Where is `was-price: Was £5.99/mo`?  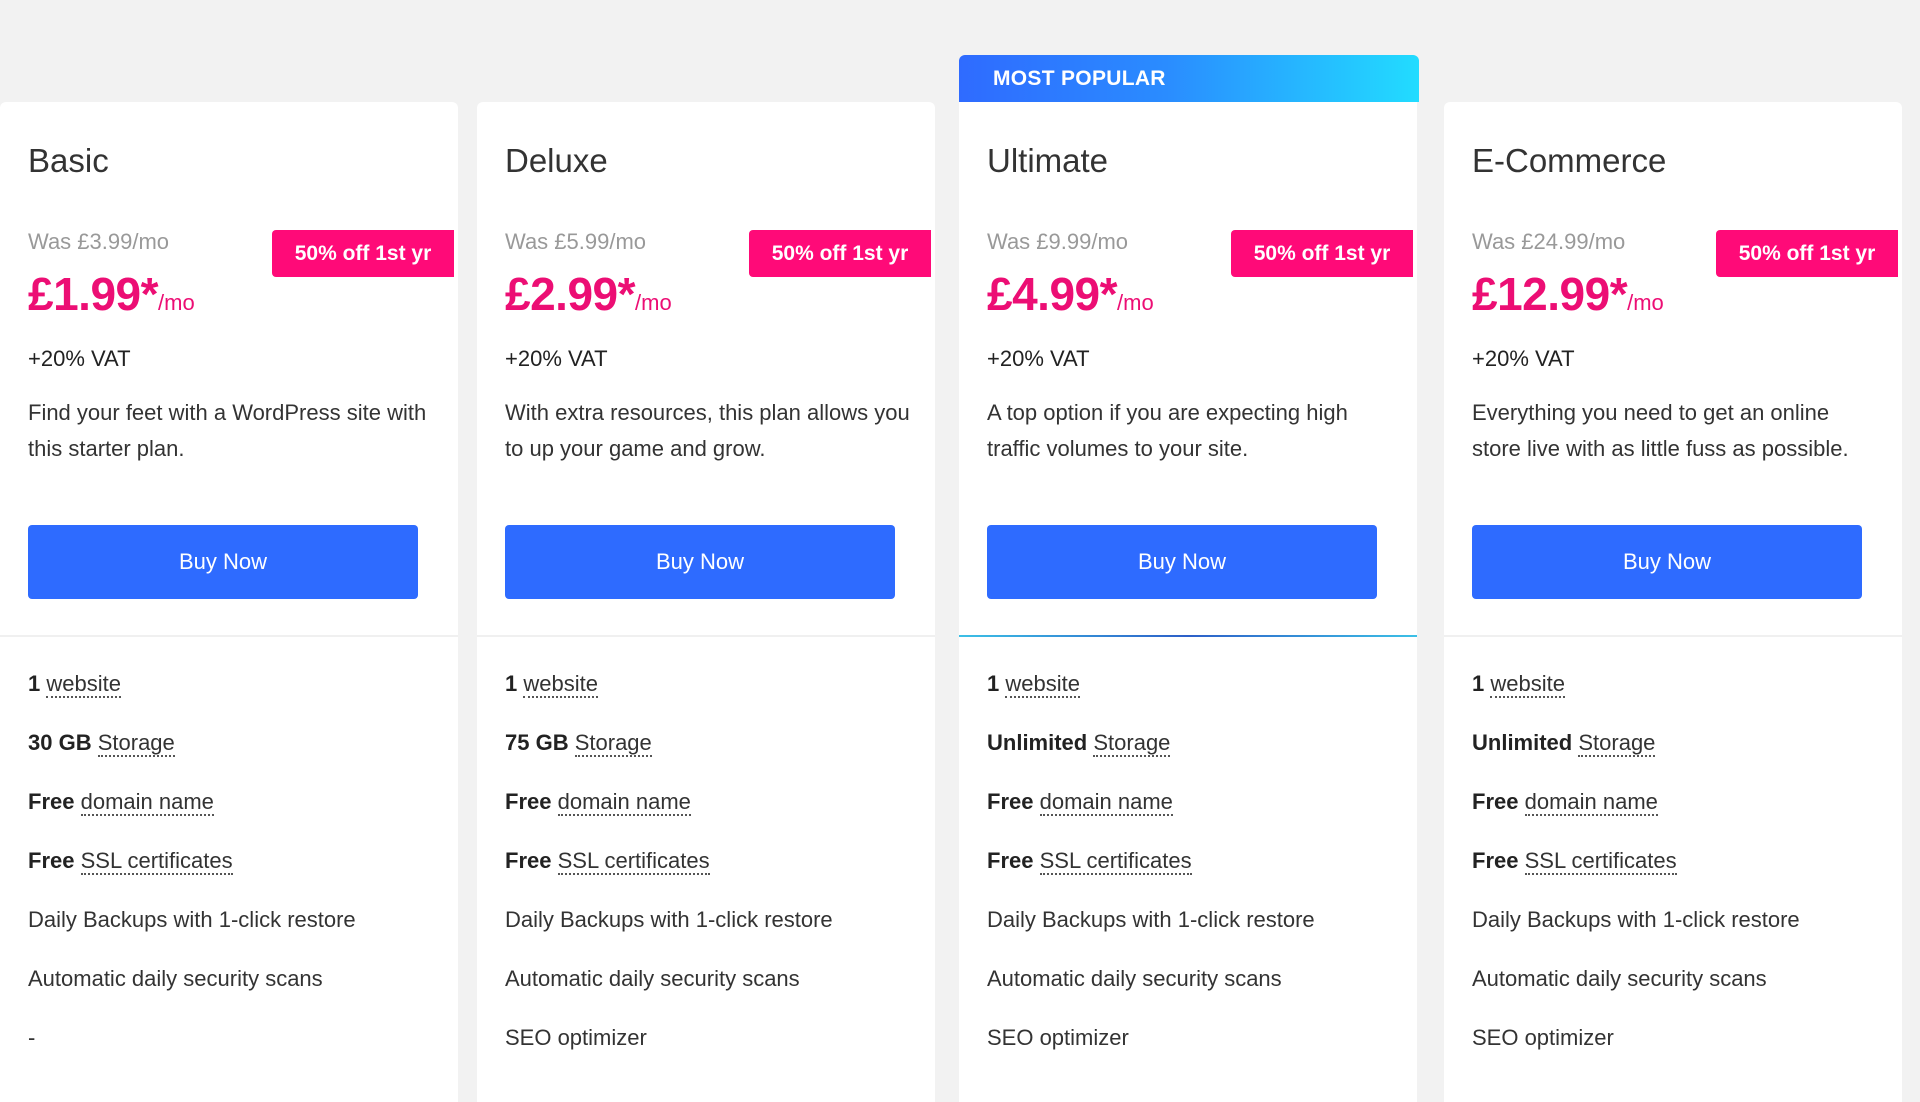 was-price: Was £5.99/mo is located at coordinates (576, 241).